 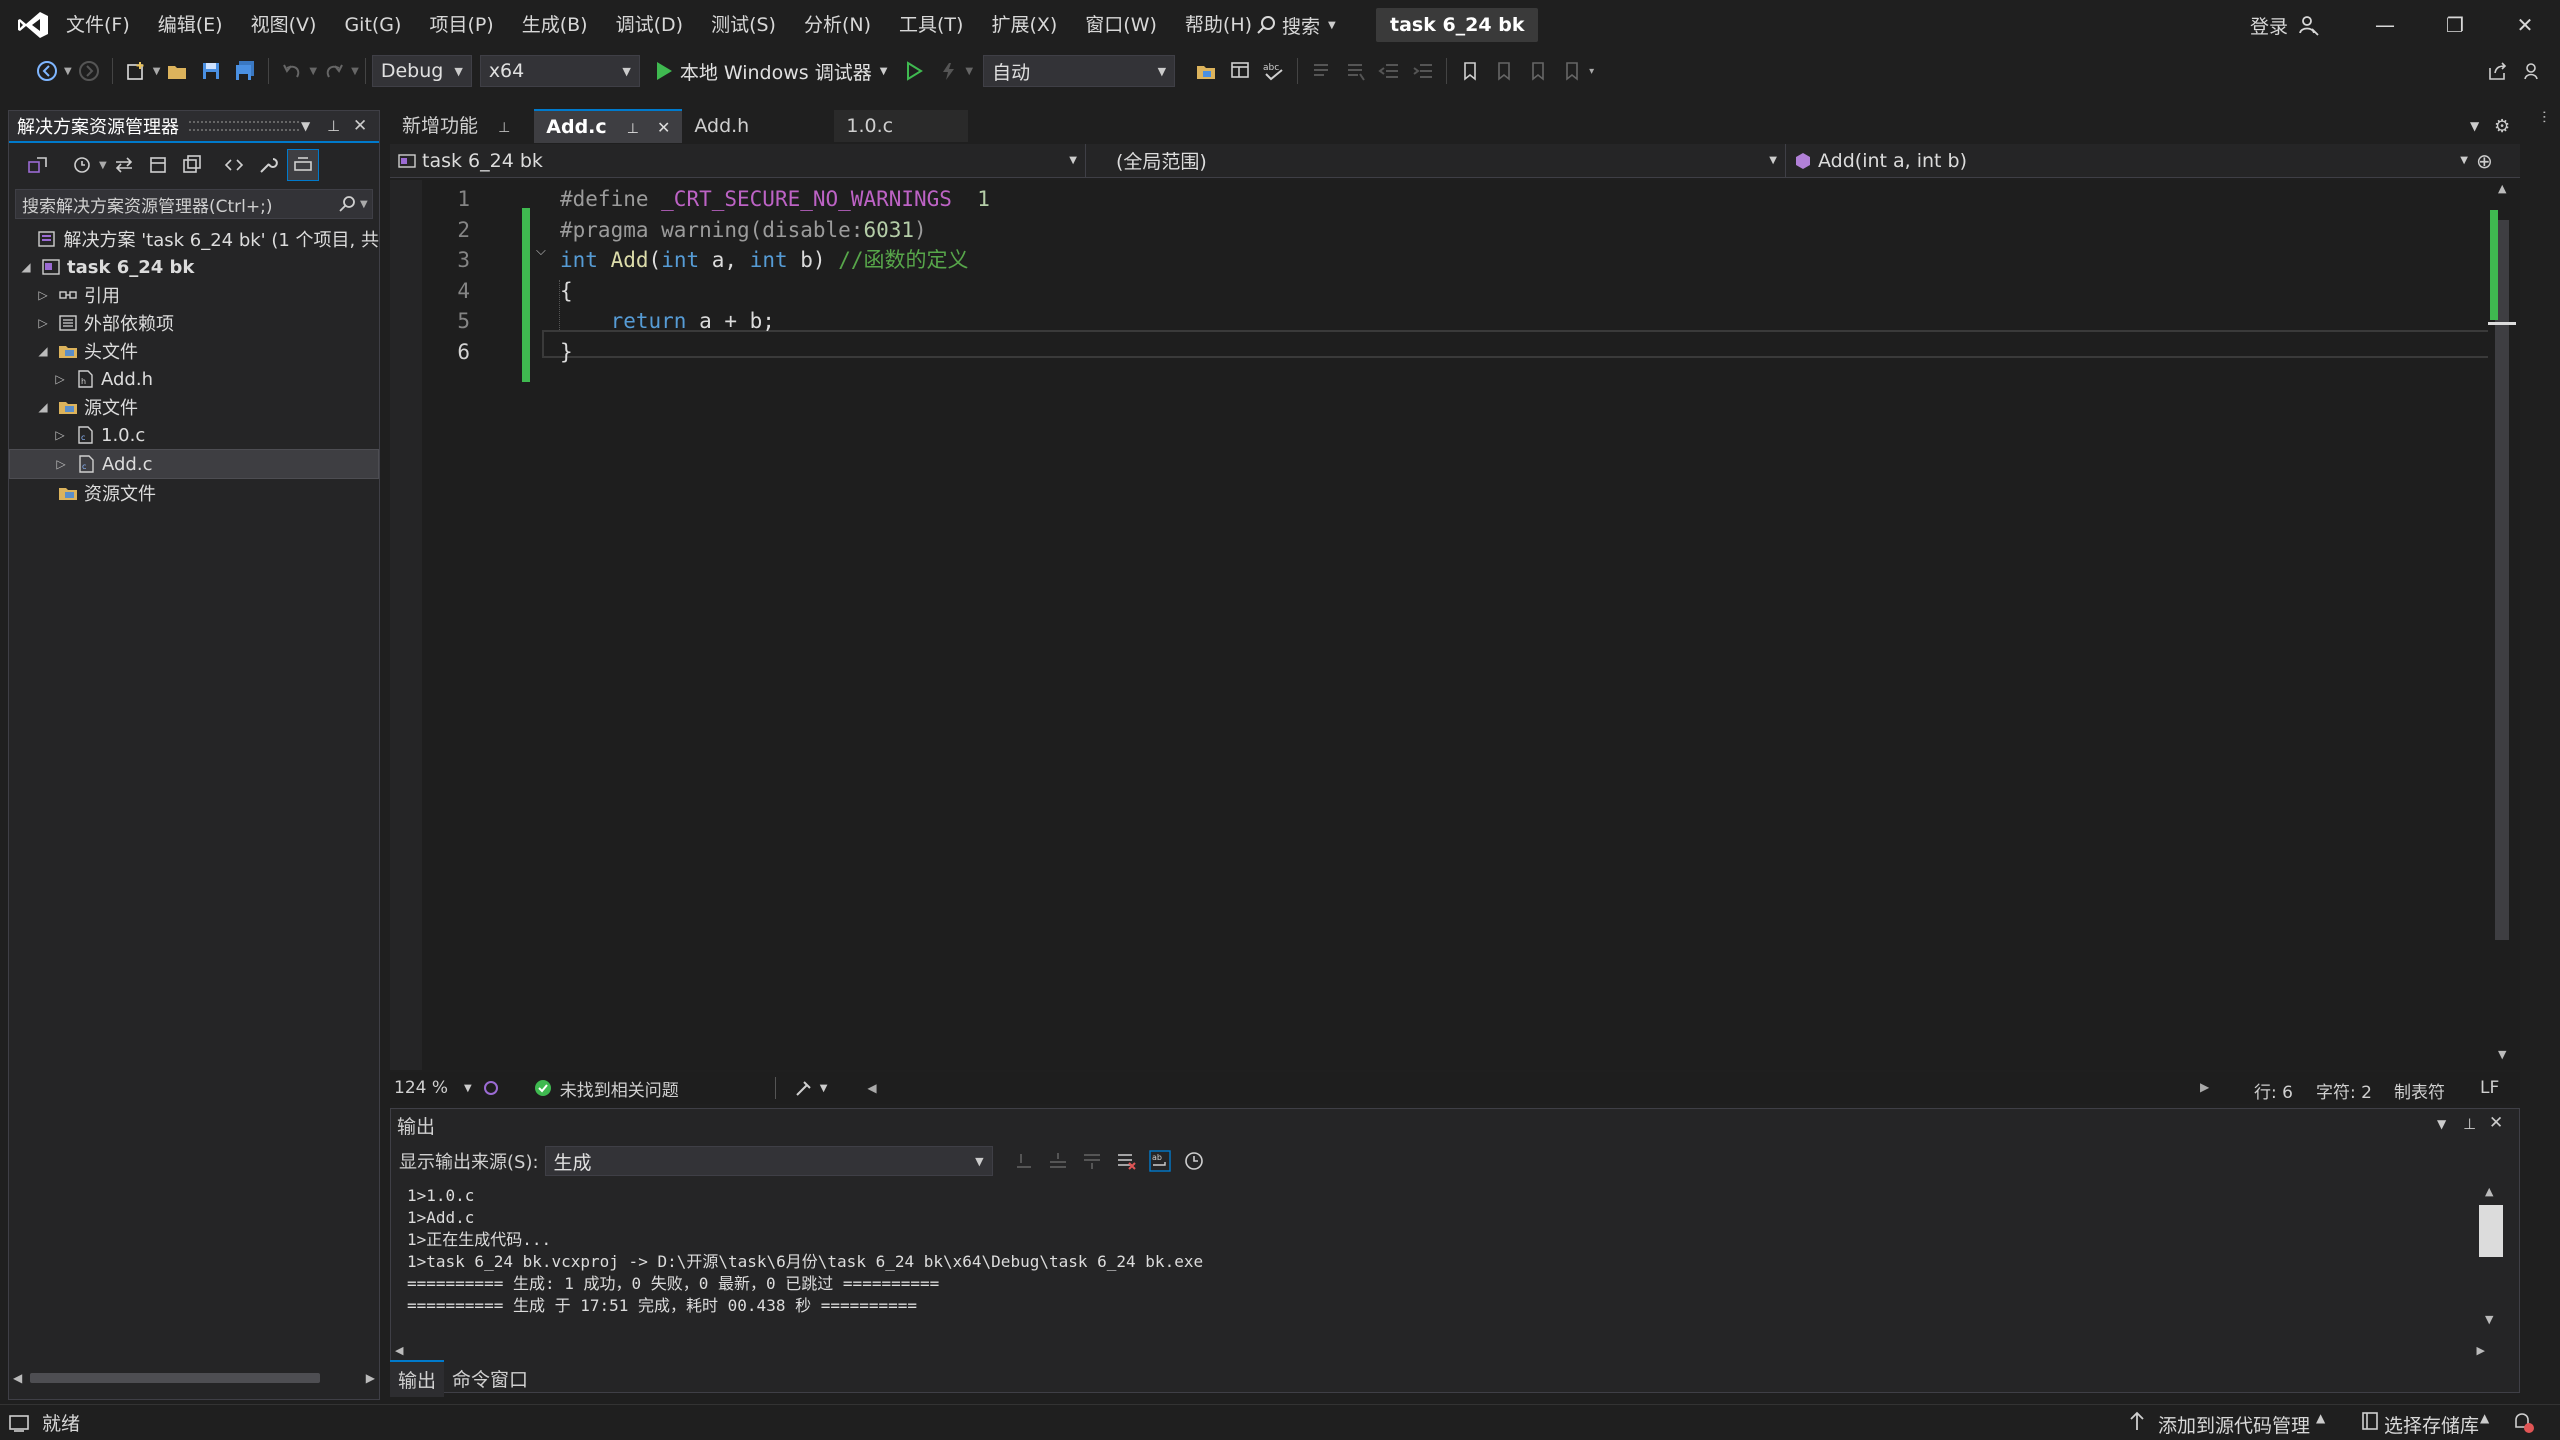 I want to click on close-window-button: ✕, so click(x=2525, y=25).